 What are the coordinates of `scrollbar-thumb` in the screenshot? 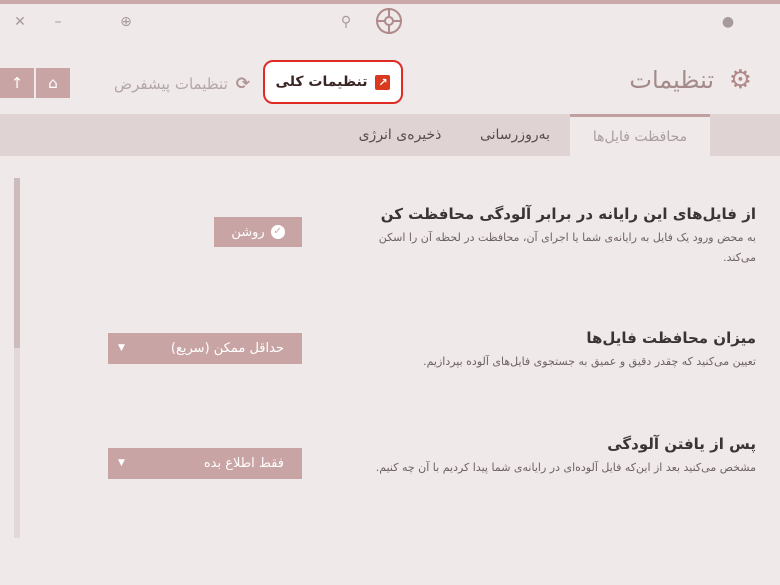 It's located at (17, 263).